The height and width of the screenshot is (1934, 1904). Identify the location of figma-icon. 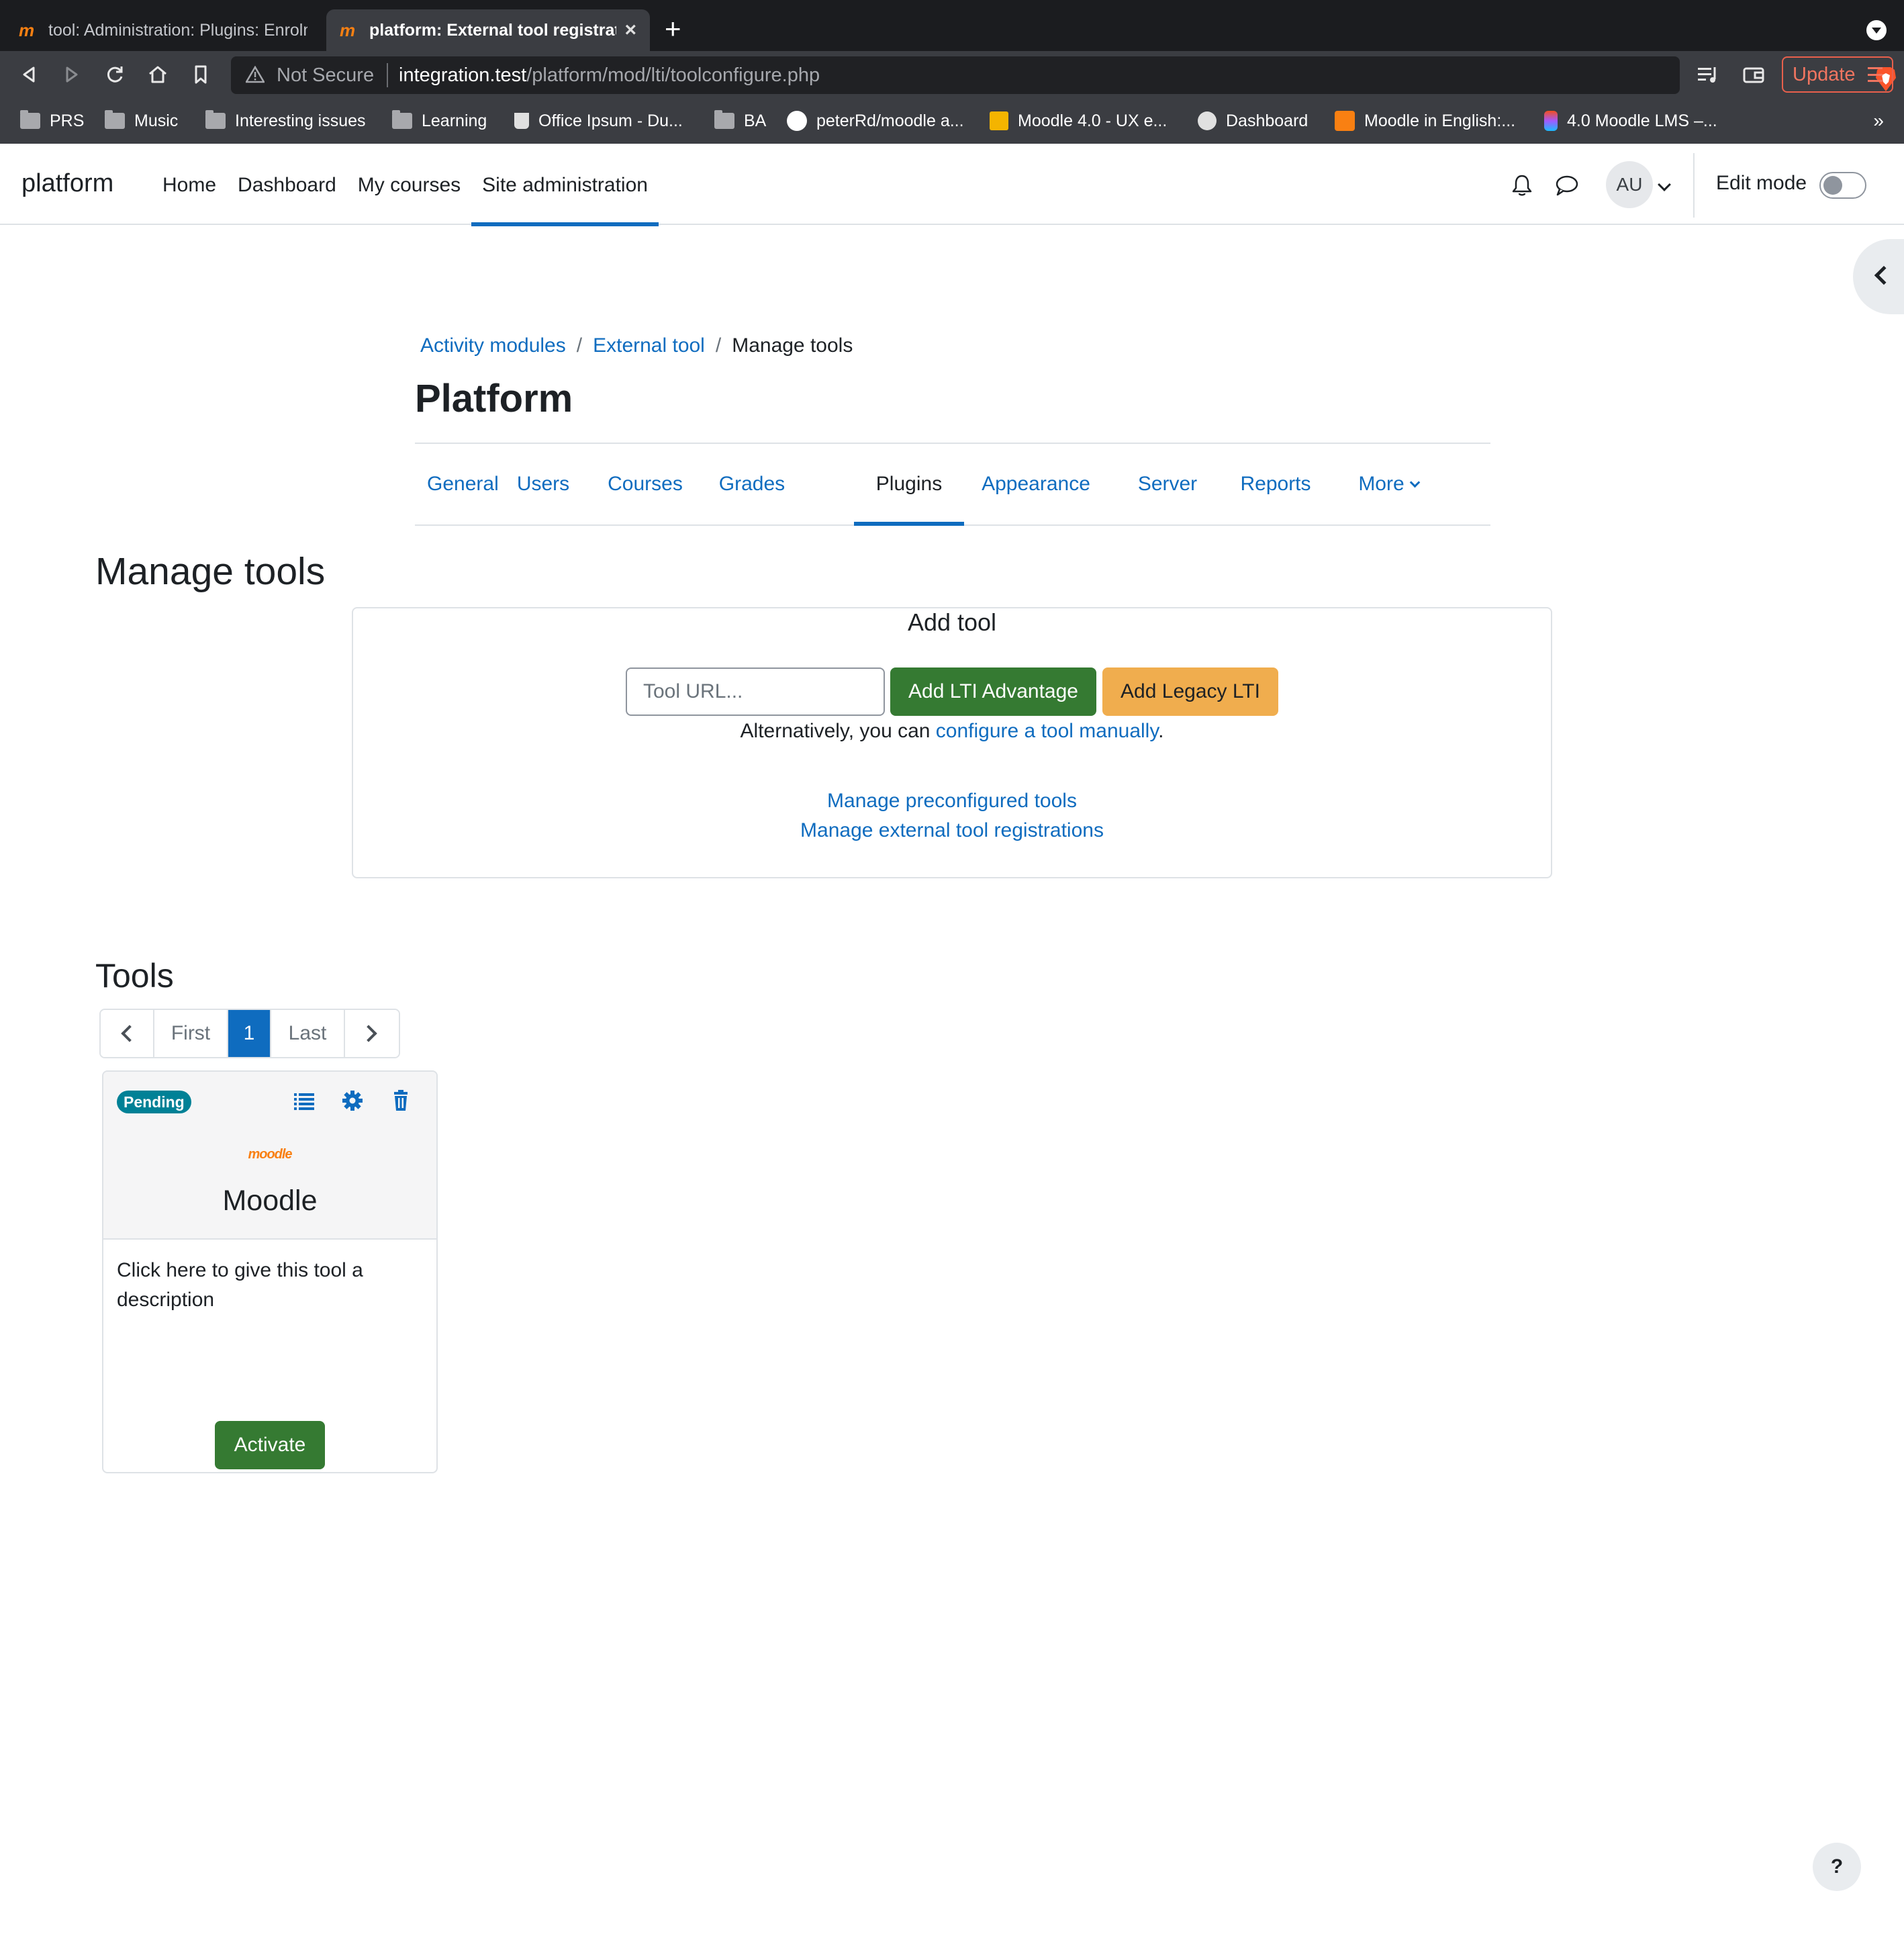
(1551, 121).